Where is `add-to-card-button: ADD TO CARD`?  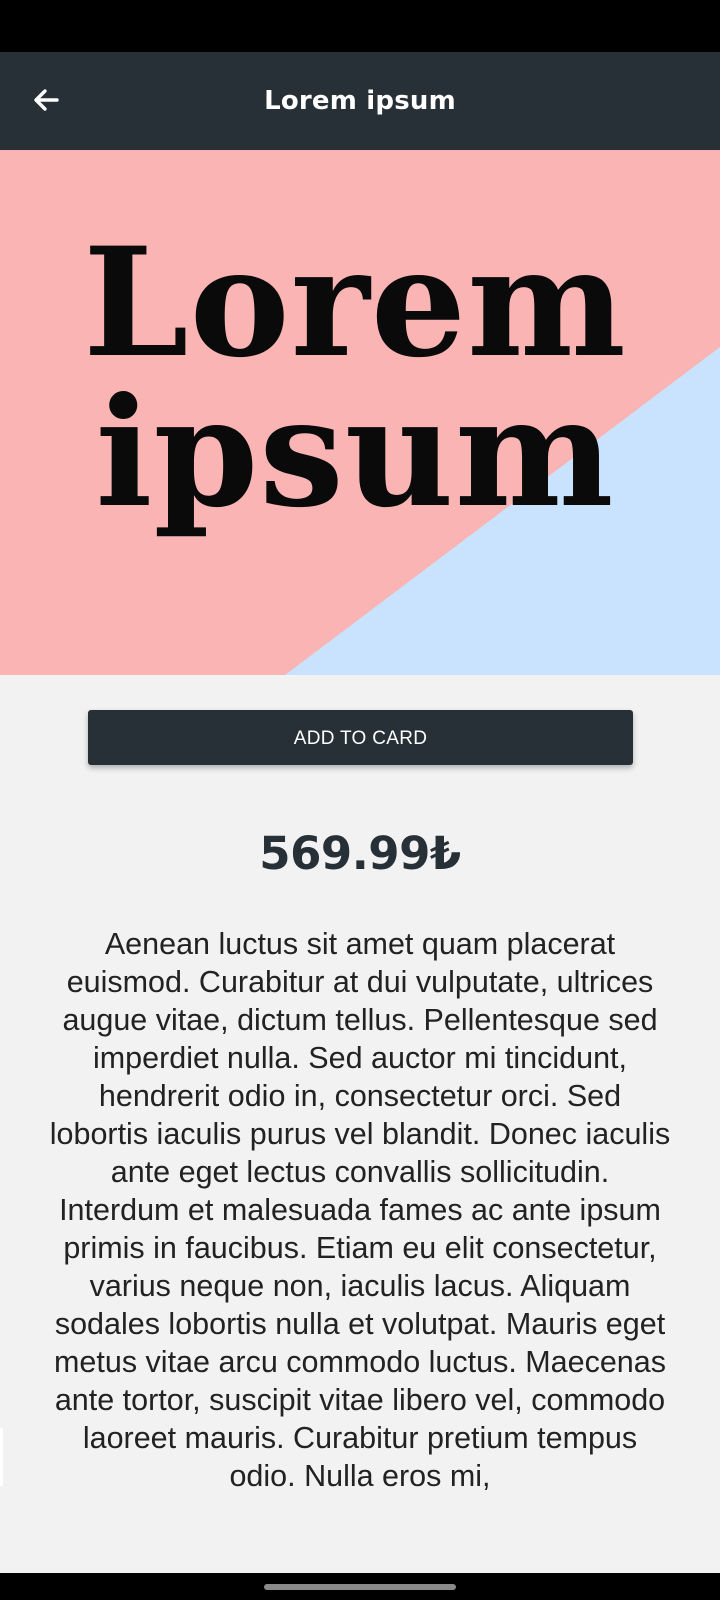 add-to-card-button: ADD TO CARD is located at coordinates (360, 737).